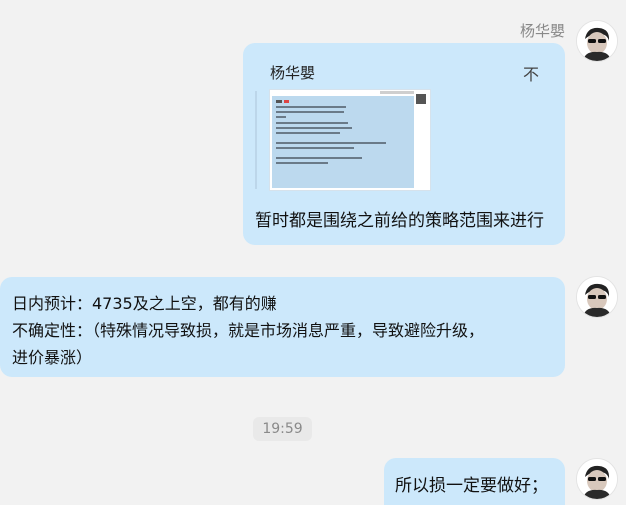 This screenshot has height=505, width=626. What do you see at coordinates (282, 429) in the screenshot?
I see `timestamp-badge: 19:59` at bounding box center [282, 429].